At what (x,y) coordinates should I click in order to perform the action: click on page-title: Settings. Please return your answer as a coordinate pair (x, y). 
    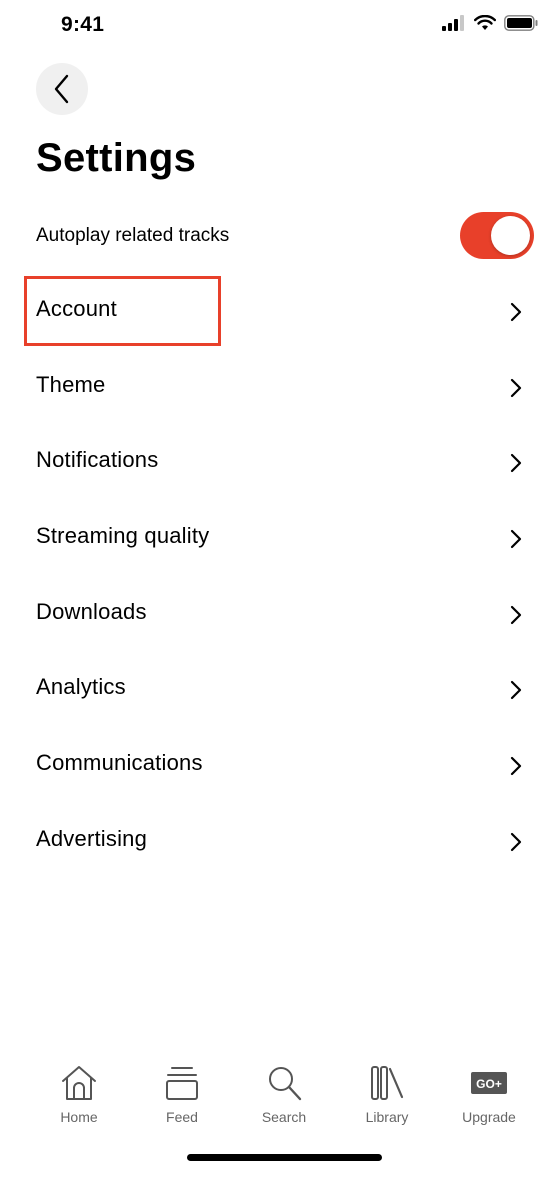
    Looking at the image, I should click on (116, 158).